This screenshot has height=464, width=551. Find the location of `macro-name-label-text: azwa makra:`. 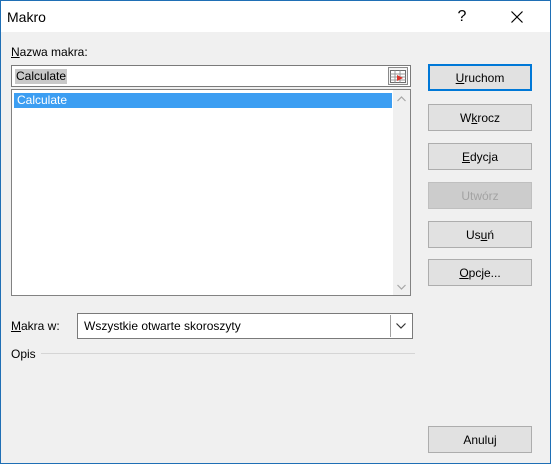

macro-name-label-text: azwa makra: is located at coordinates (53, 52).